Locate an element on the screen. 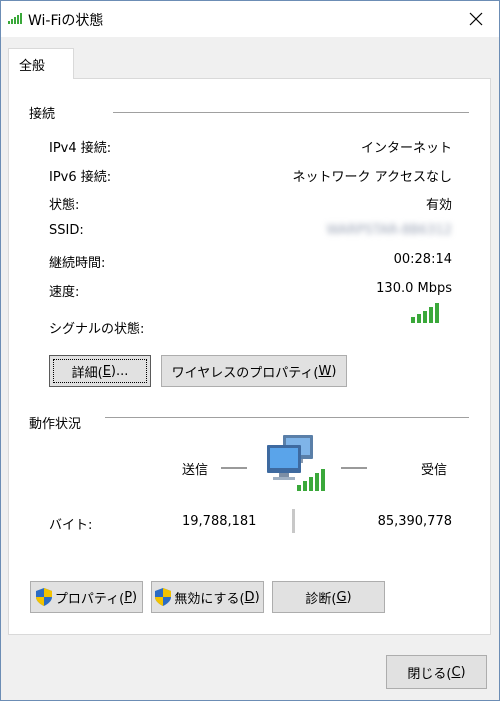  wireless-properties-tail: ) is located at coordinates (334, 371).